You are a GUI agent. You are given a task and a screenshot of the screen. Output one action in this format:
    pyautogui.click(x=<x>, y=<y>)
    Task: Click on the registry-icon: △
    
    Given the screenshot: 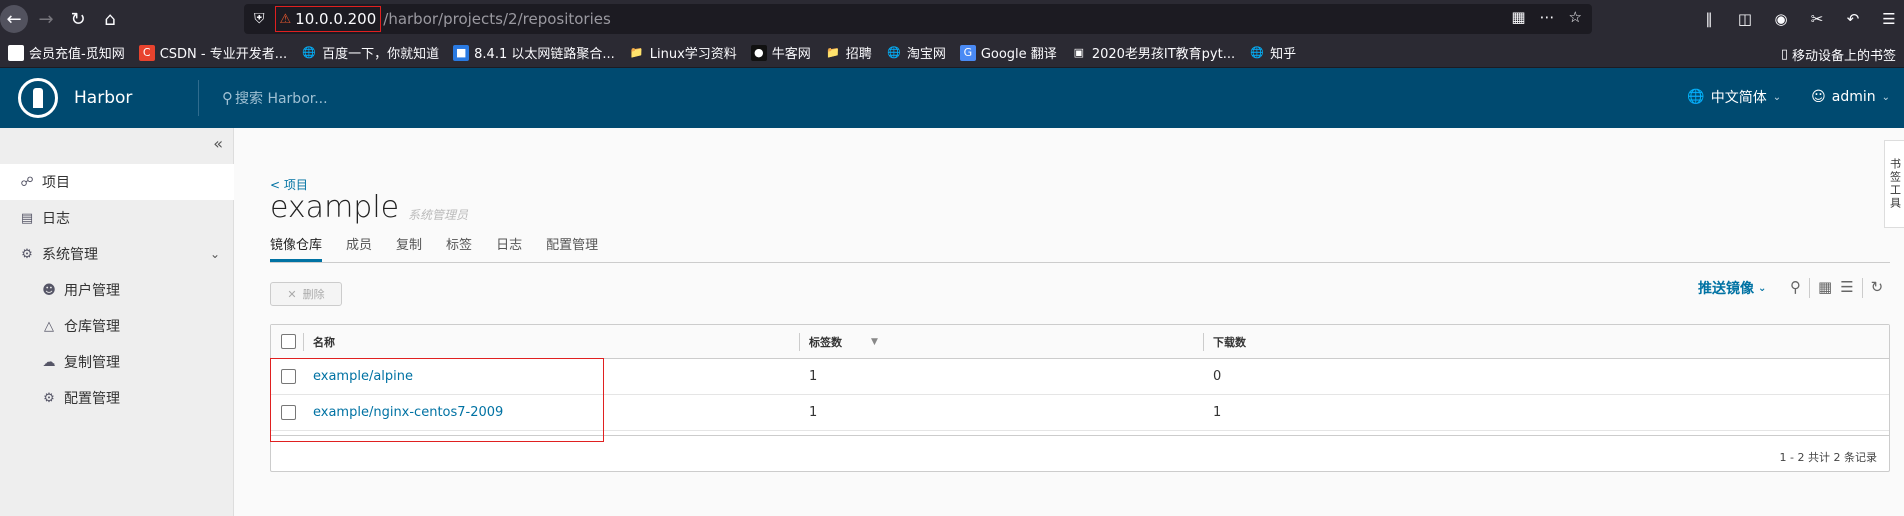 What is the action you would take?
    pyautogui.click(x=49, y=326)
    